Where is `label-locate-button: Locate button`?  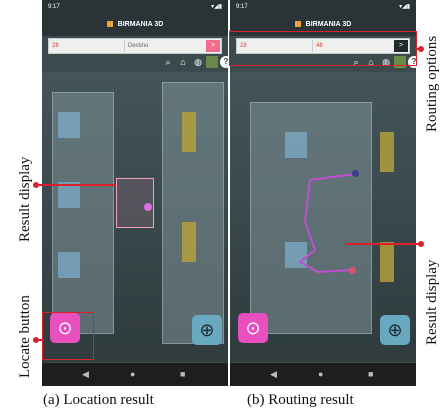
label-locate-button: Locate button is located at coordinates (25, 336).